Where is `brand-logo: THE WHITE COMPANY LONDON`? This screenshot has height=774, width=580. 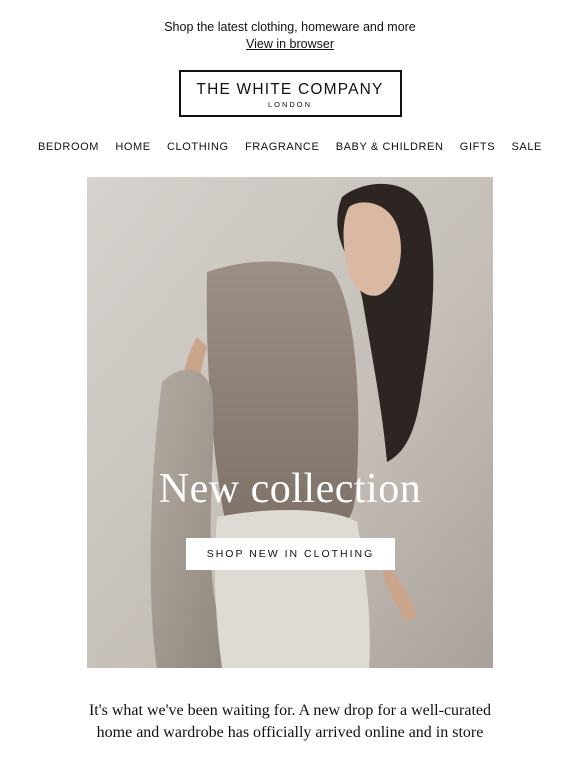 brand-logo: THE WHITE COMPANY LONDON is located at coordinates (290, 93).